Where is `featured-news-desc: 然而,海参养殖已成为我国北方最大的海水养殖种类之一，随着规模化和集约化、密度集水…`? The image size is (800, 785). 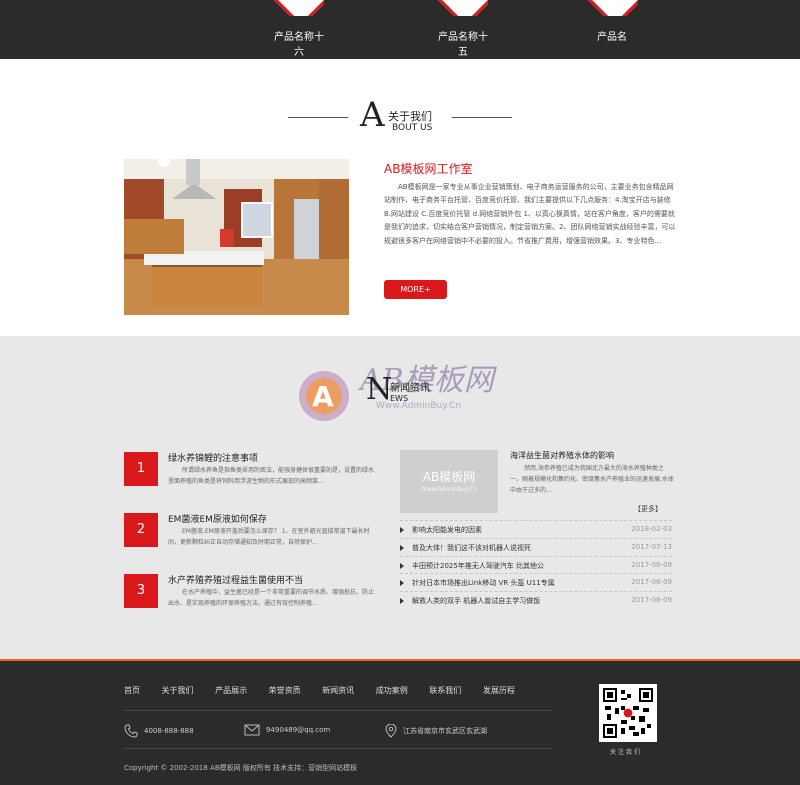 featured-news-desc: 然而,海参养殖已成为我国北方最大的海水养殖种类之一，随着规模化和集约化、密度集水… is located at coordinates (592, 479).